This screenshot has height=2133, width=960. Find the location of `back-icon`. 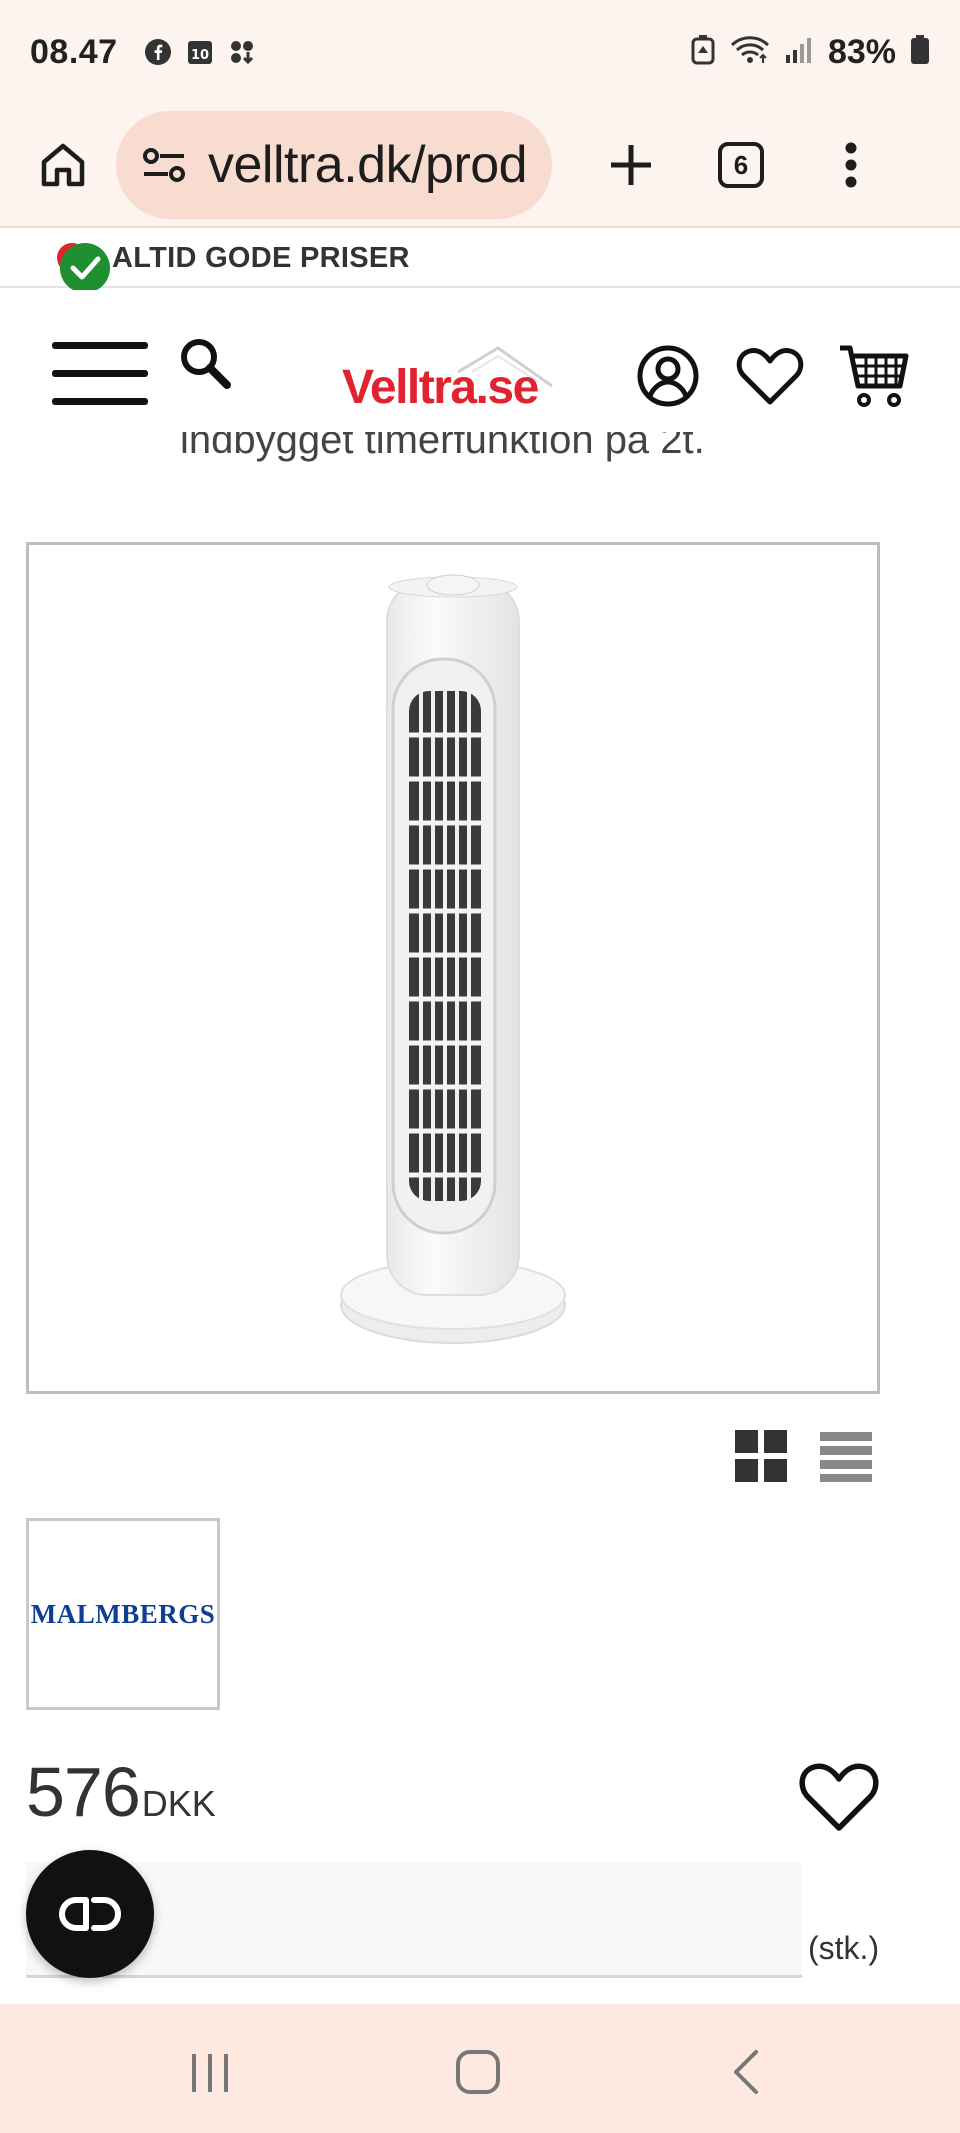

back-icon is located at coordinates (746, 2072).